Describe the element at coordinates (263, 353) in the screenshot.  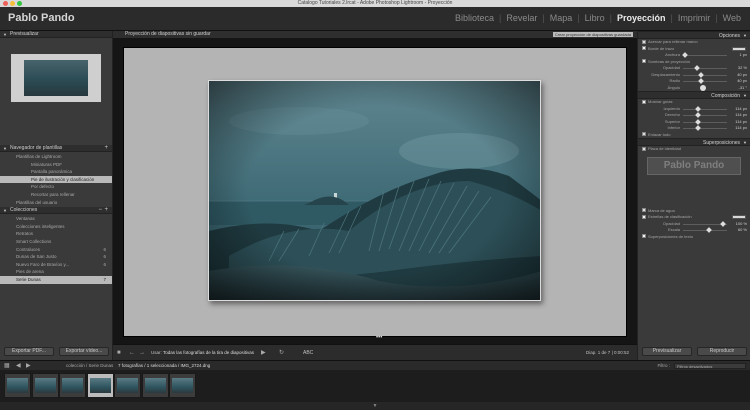
I see `play-icon: ▶` at that location.